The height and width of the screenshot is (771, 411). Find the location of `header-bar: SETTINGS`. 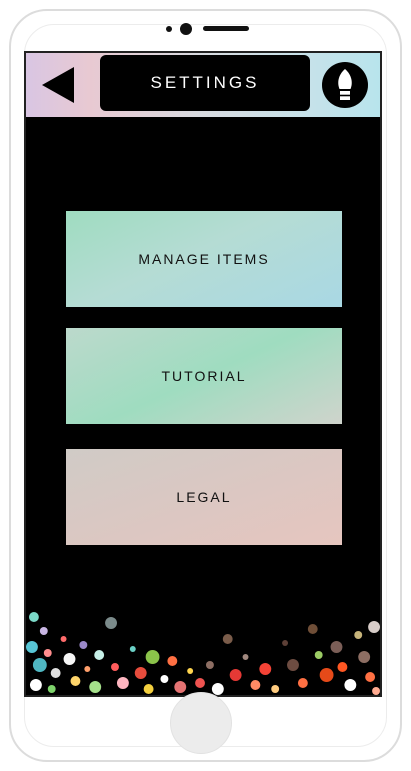

header-bar: SETTINGS is located at coordinates (203, 85).